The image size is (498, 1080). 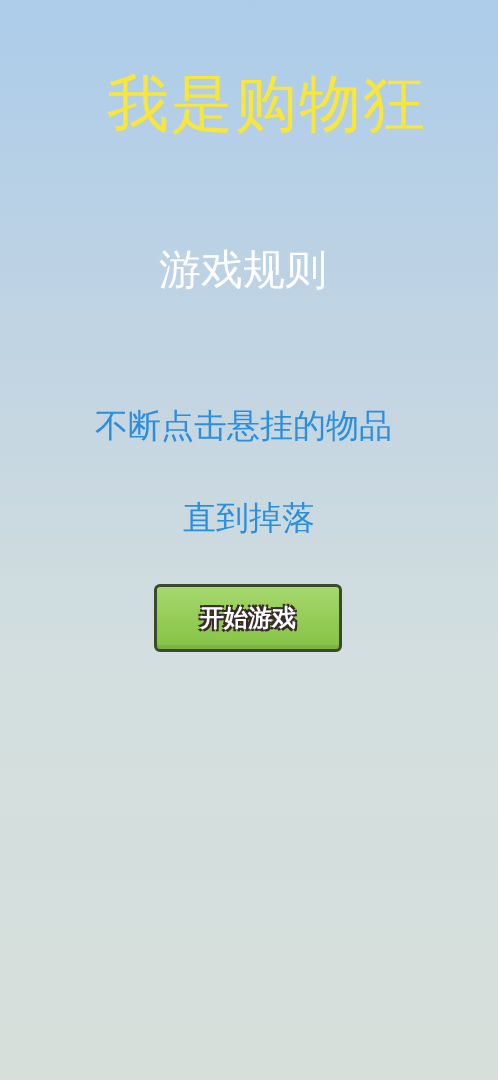 What do you see at coordinates (249, 518) in the screenshot?
I see `rules-text: 直到掉落` at bounding box center [249, 518].